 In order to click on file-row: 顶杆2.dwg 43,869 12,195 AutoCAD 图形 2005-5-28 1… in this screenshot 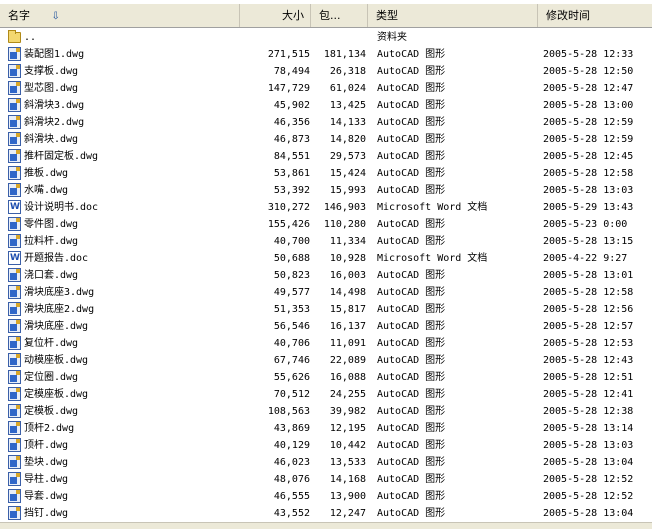, I will do `click(326, 428)`.